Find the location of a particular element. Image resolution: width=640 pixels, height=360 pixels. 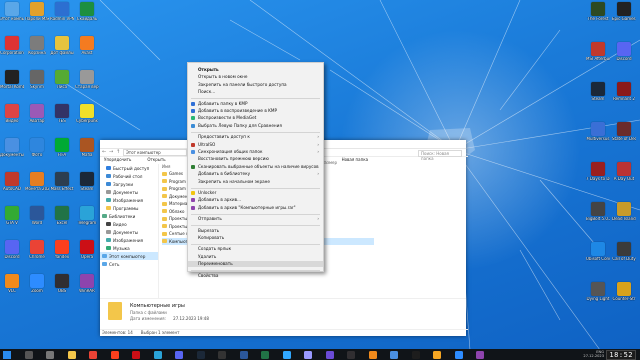

nav-item: Видео is located at coordinates (129, 224).